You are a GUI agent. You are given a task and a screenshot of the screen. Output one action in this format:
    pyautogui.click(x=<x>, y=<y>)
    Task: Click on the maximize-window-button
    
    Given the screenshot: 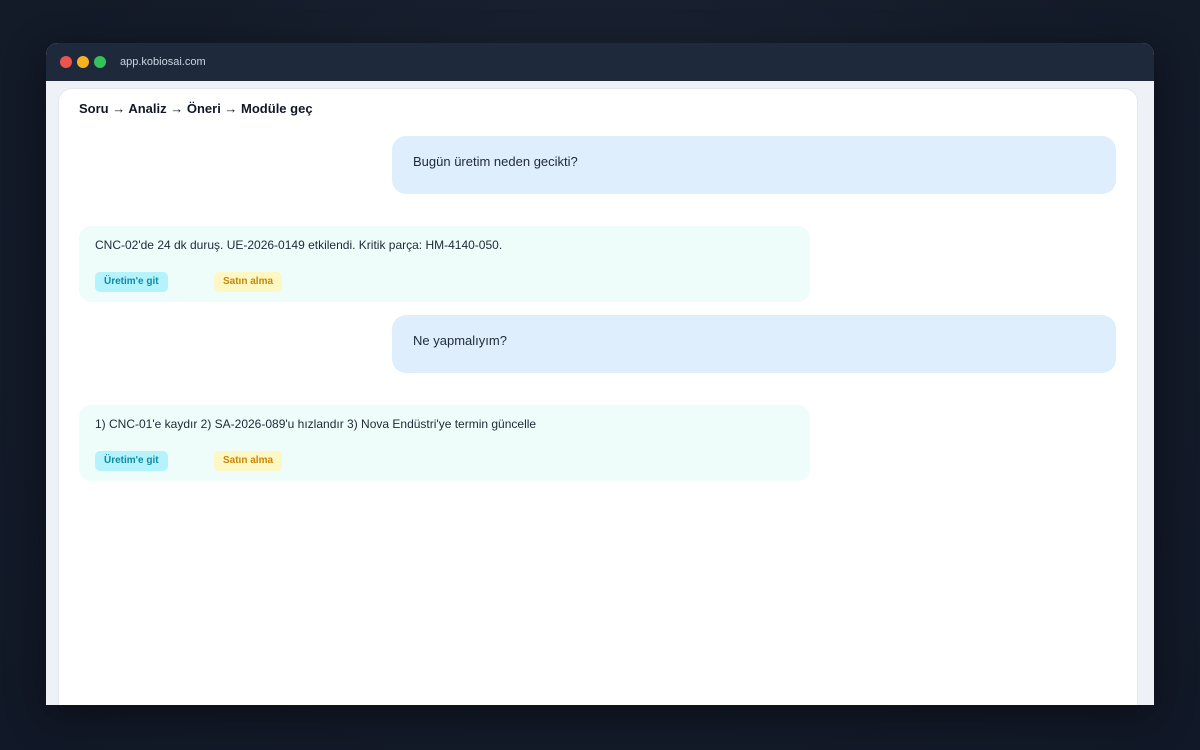 What is the action you would take?
    pyautogui.click(x=100, y=62)
    